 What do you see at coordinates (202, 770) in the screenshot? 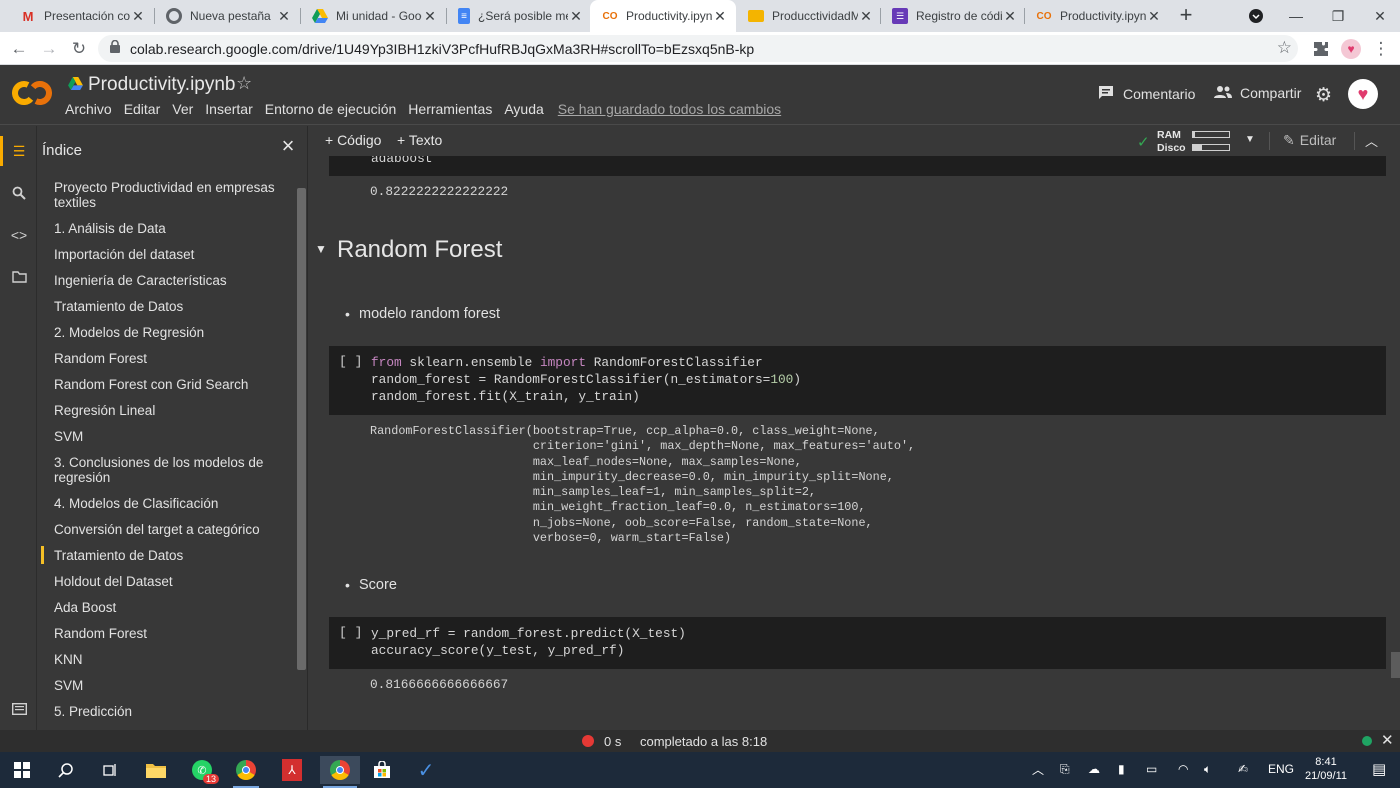
I see `whatsapp-icon: ✆ 13` at bounding box center [202, 770].